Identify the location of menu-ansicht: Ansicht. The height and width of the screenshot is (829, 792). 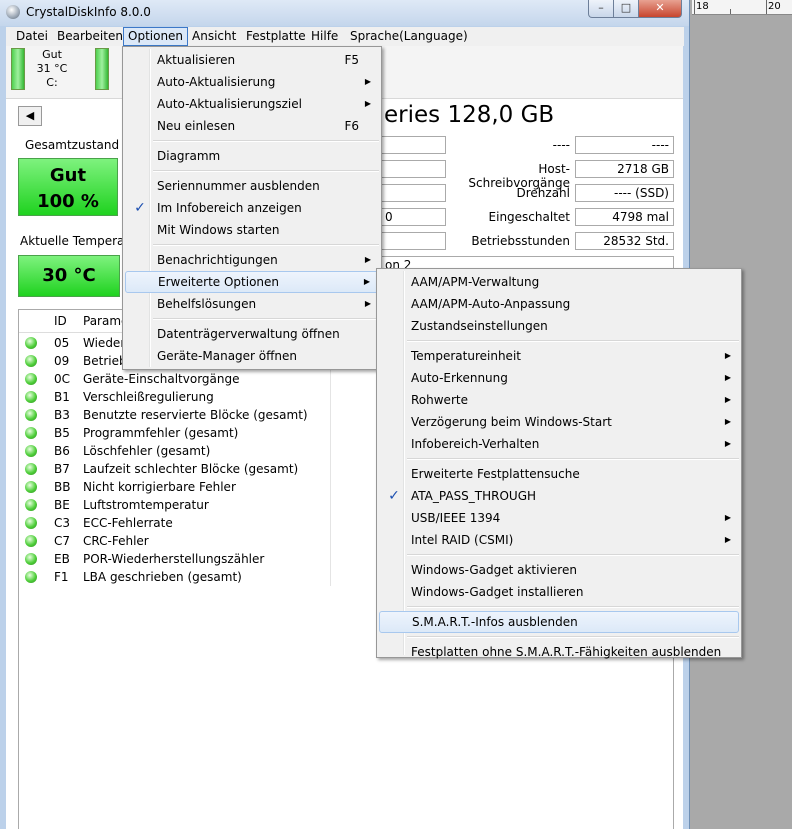
(214, 36).